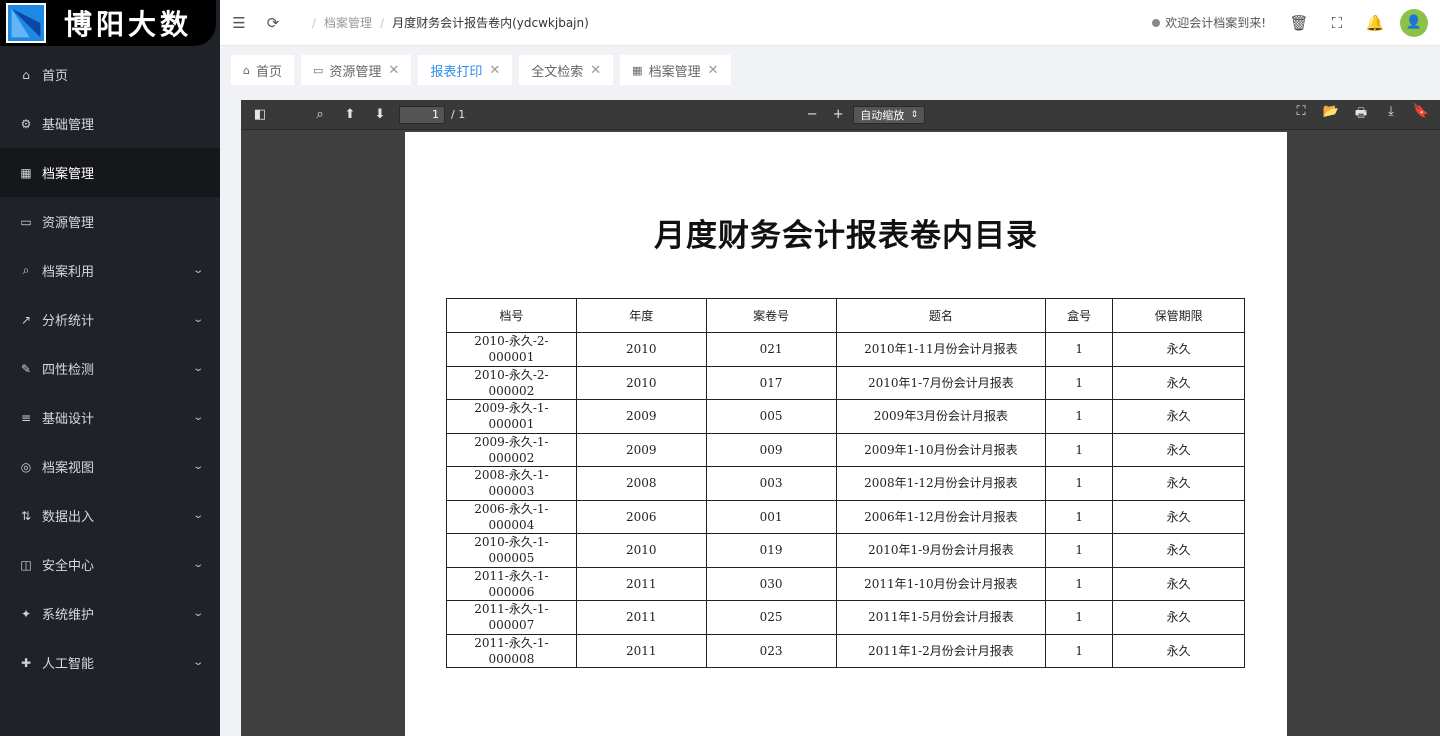  What do you see at coordinates (511, 315) in the screenshot?
I see `column-header: 档号` at bounding box center [511, 315].